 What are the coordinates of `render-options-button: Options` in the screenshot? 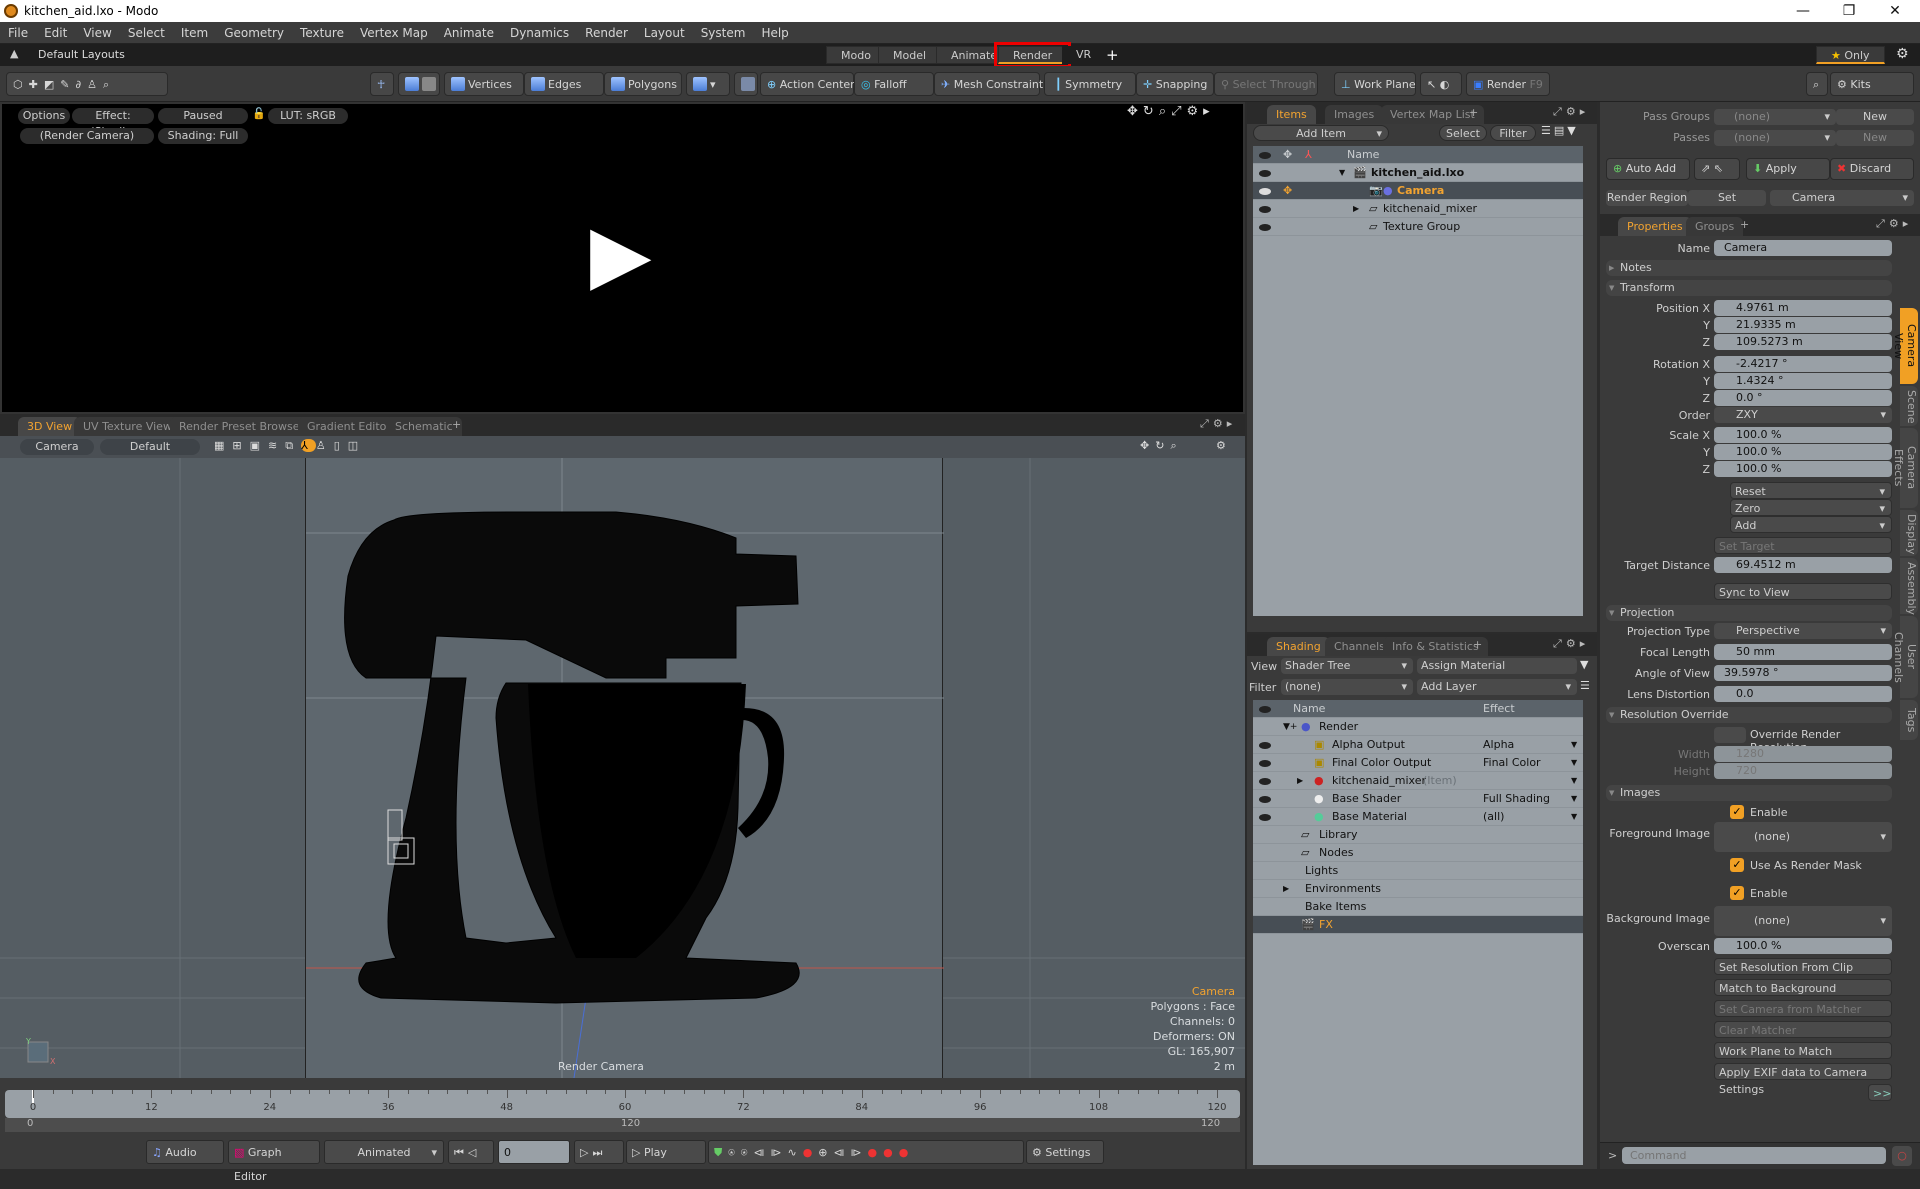 It's located at (44, 116).